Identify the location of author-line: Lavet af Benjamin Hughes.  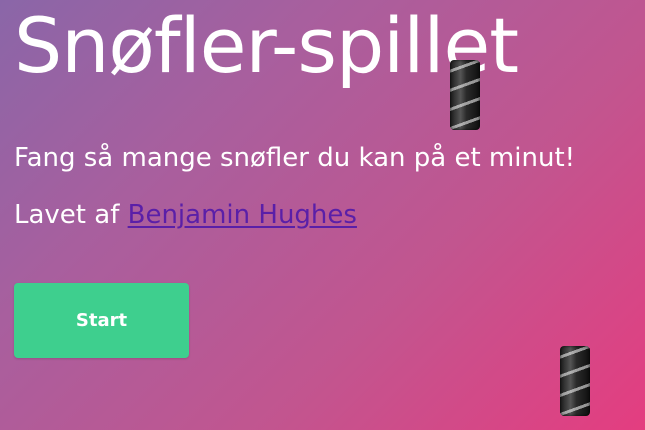
(185, 215).